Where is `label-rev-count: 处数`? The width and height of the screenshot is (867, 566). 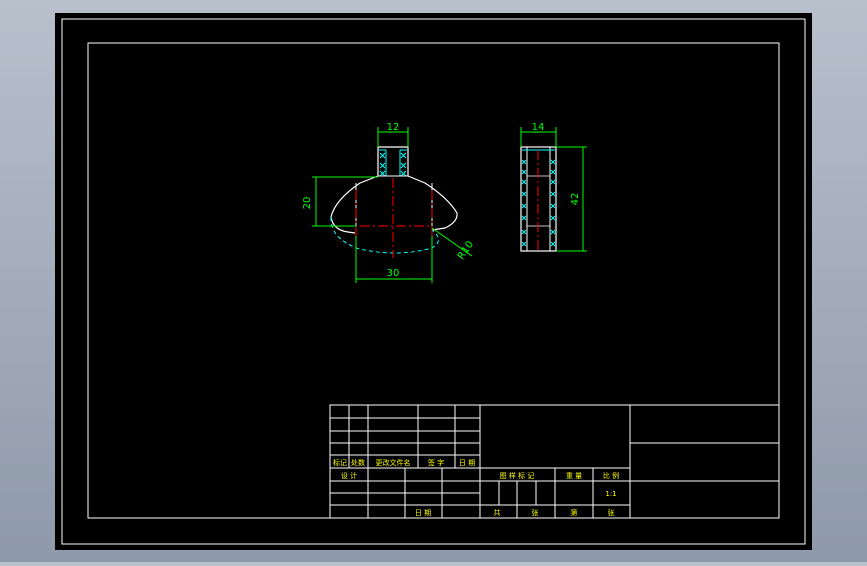
label-rev-count: 处数 is located at coordinates (358, 462).